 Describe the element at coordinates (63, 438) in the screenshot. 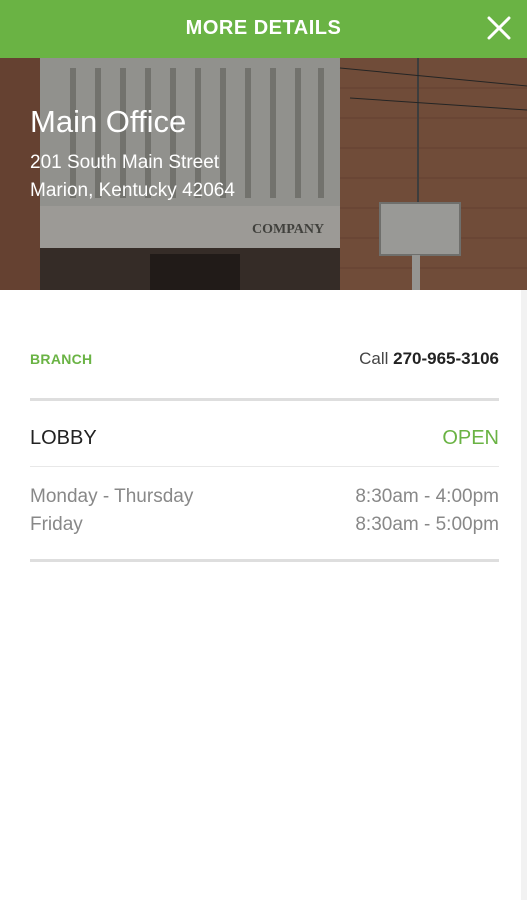

I see `lobby-heading: LOBBY` at that location.